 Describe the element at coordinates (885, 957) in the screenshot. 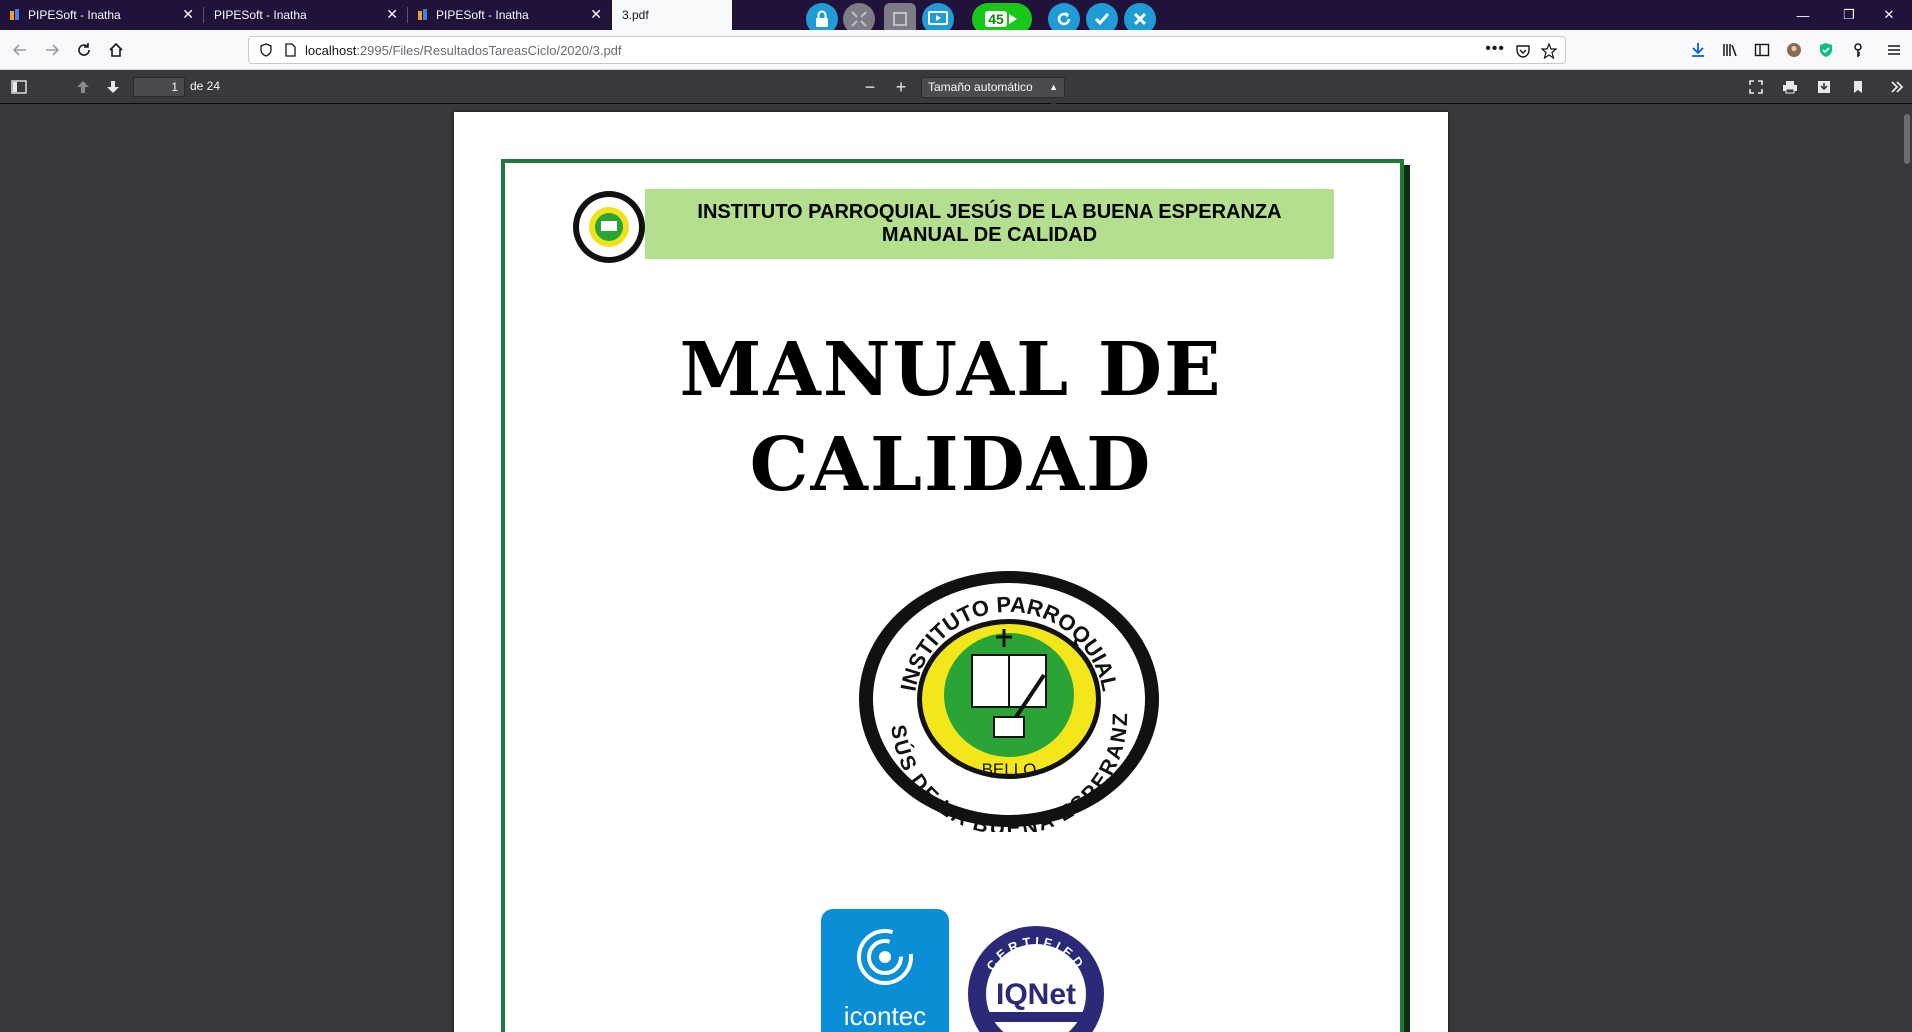

I see `icontec-mark-icon` at that location.